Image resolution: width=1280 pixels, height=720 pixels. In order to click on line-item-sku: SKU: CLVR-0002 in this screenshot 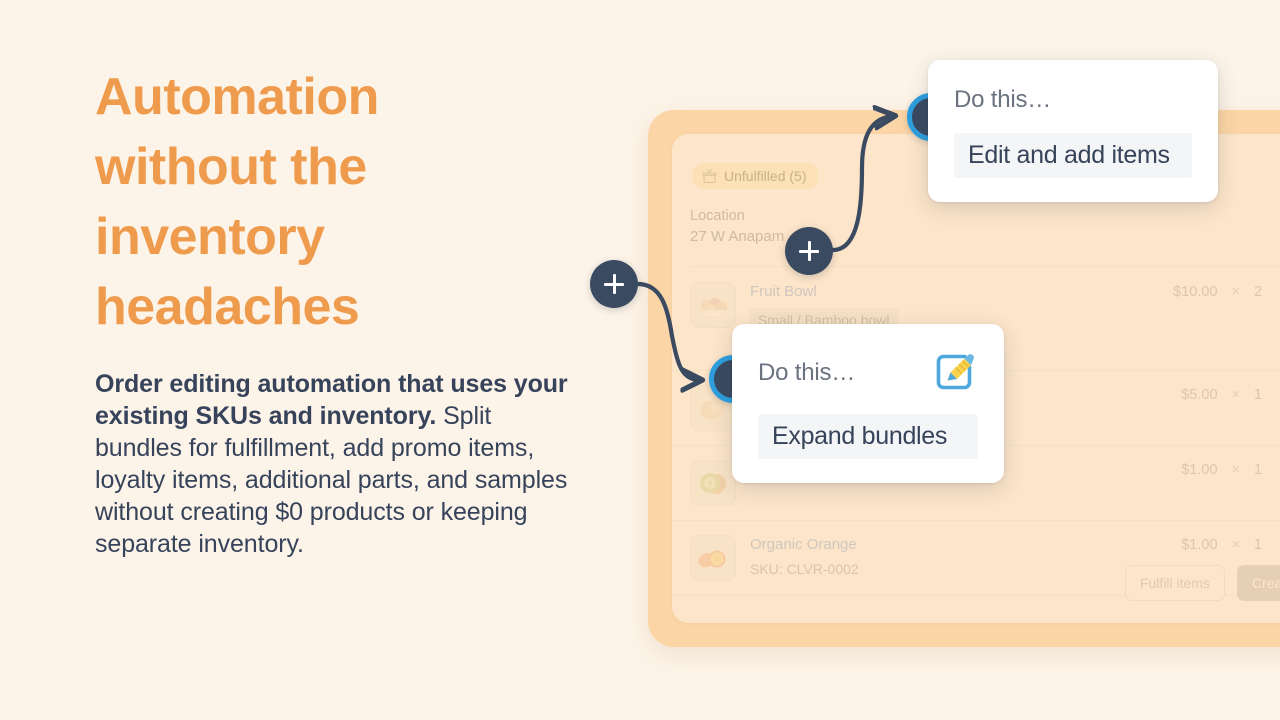, I will do `click(804, 569)`.